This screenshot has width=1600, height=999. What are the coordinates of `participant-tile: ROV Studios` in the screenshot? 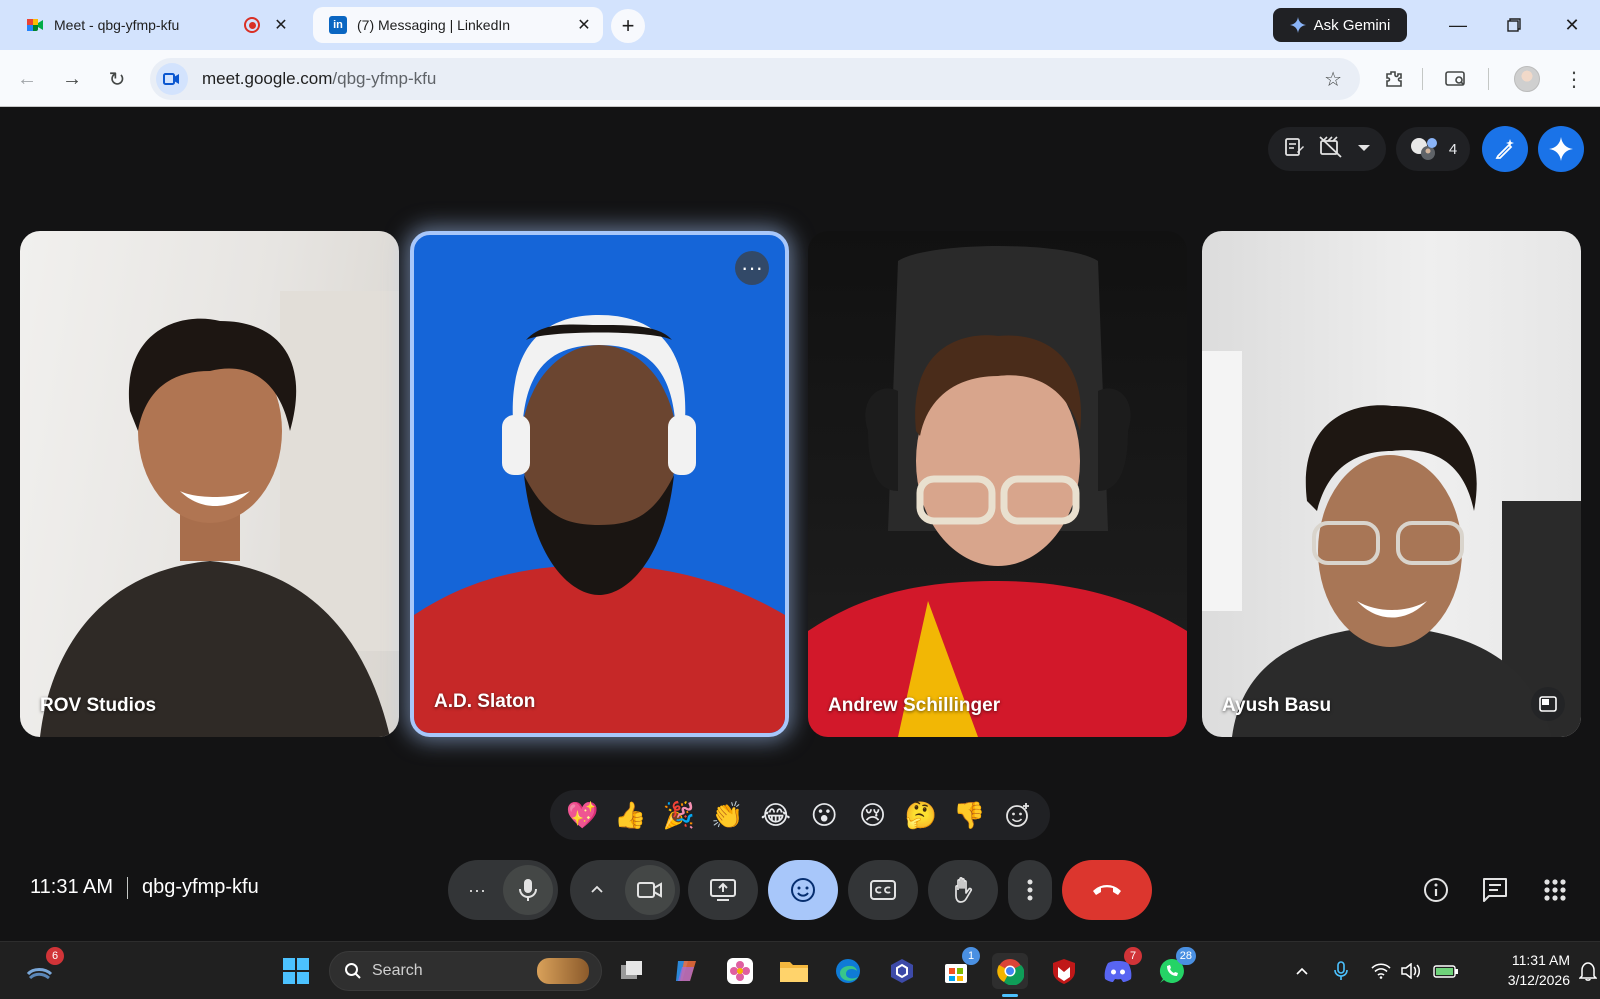 It's located at (209, 484).